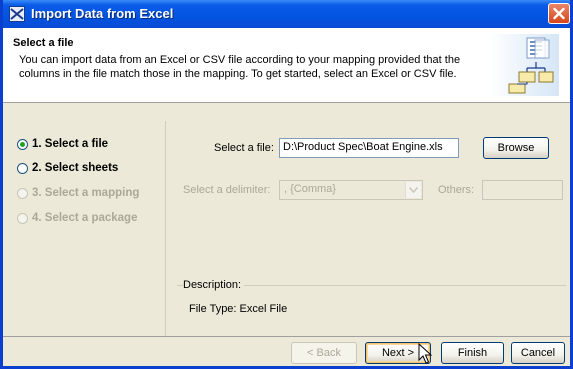 This screenshot has height=369, width=573. Describe the element at coordinates (425, 353) in the screenshot. I see `mouse-pointer-icon` at that location.